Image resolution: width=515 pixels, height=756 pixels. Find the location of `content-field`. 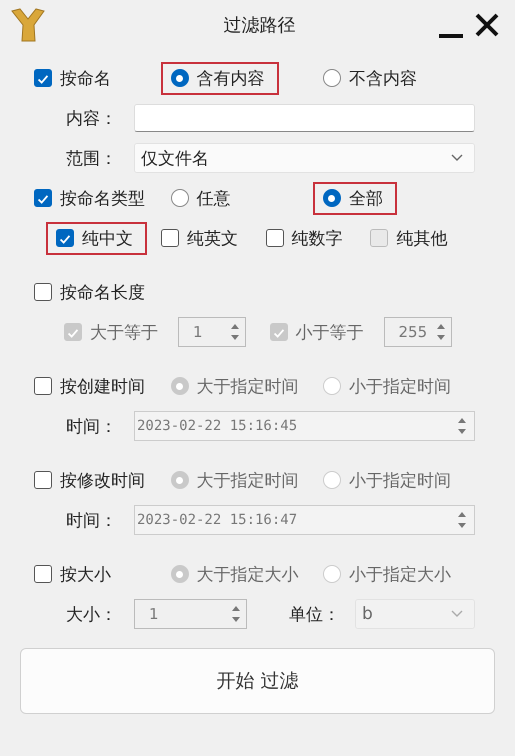

content-field is located at coordinates (304, 118).